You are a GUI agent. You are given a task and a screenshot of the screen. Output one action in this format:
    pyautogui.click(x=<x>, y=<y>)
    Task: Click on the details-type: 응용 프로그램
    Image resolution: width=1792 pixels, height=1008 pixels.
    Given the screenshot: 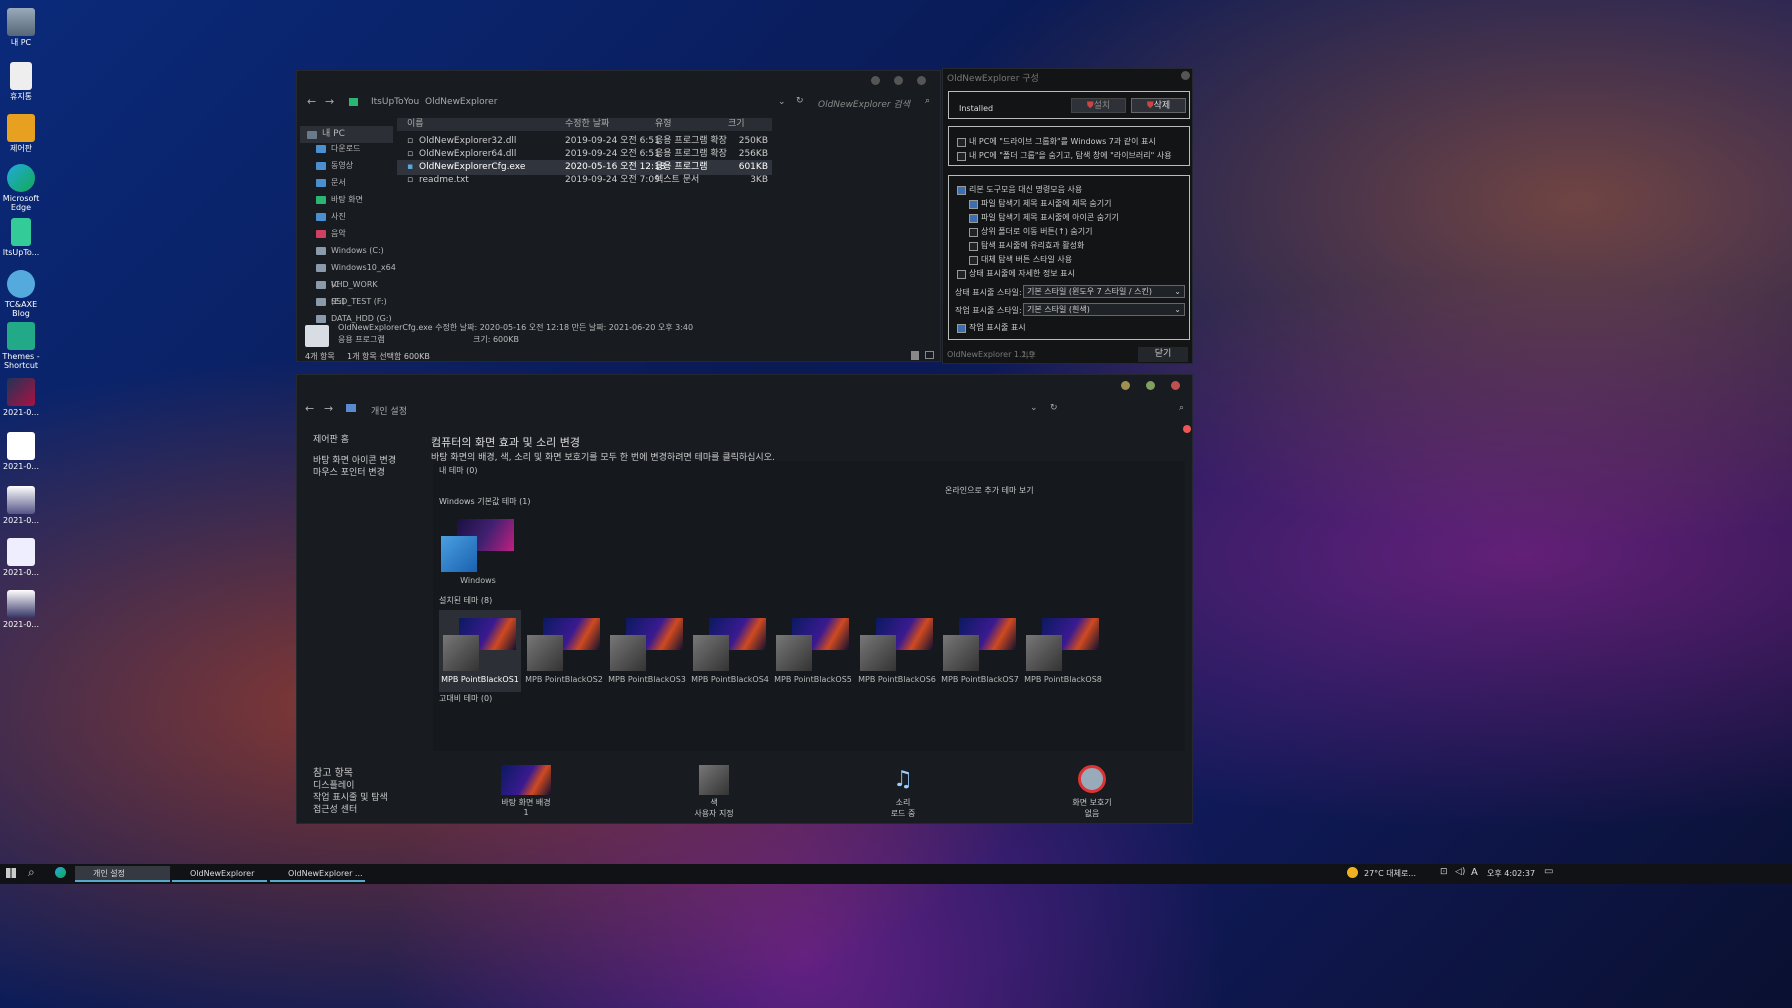 What is the action you would take?
    pyautogui.click(x=361, y=339)
    